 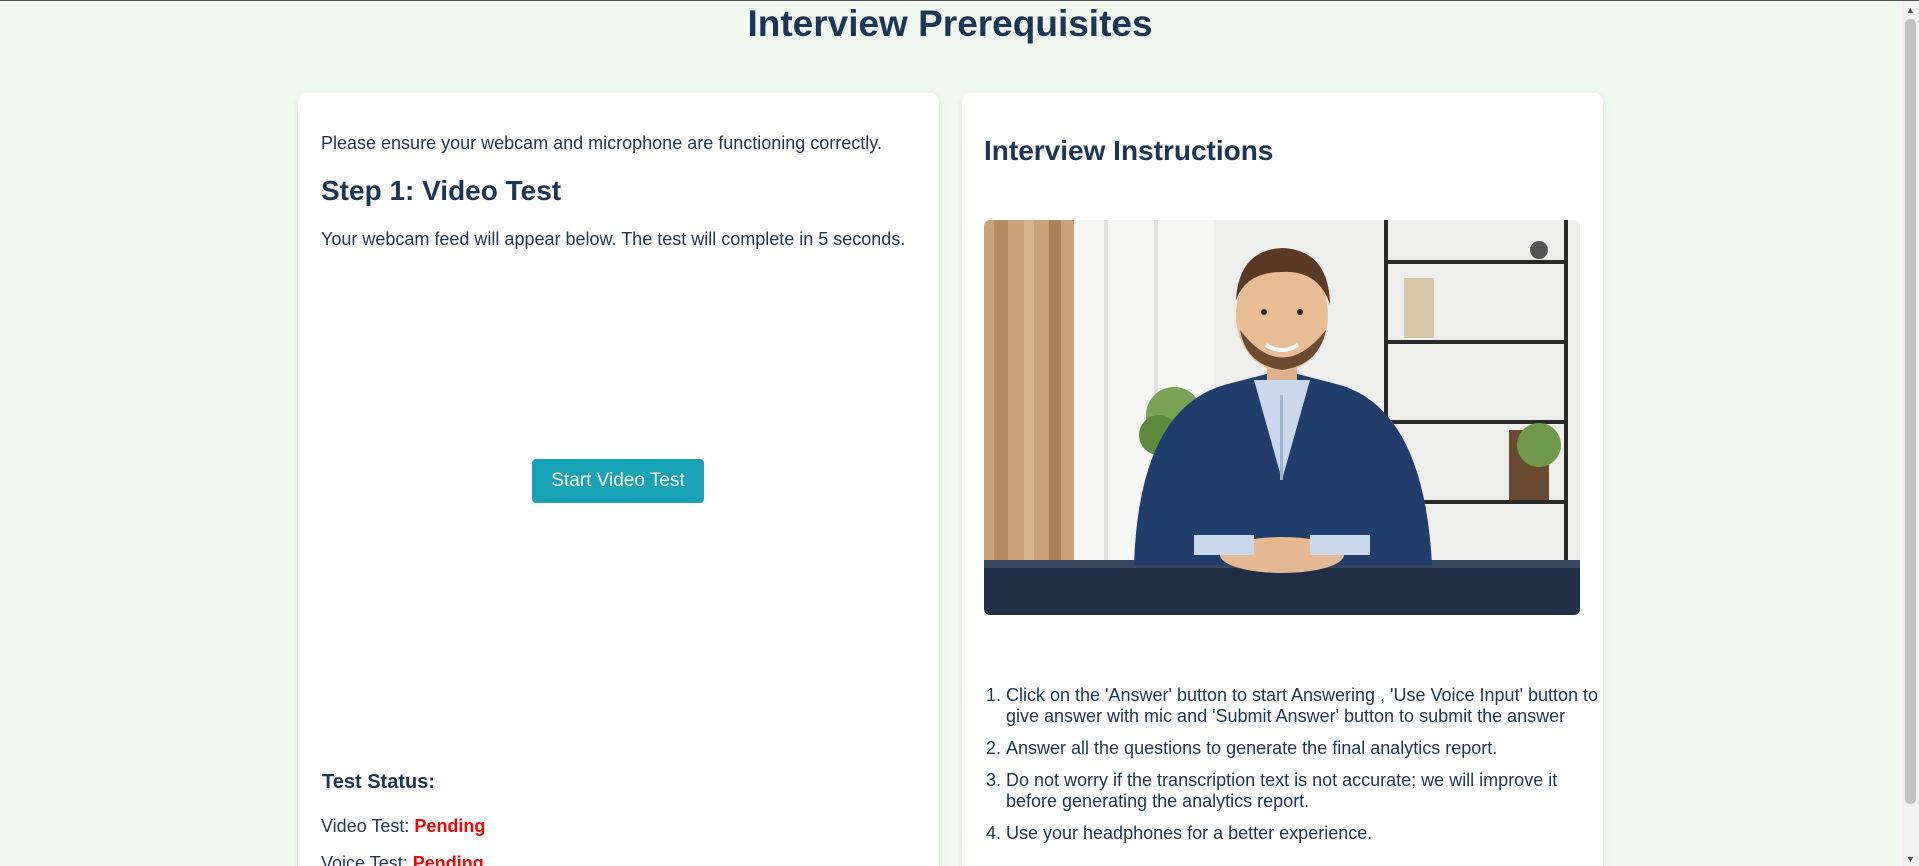 What do you see at coordinates (450, 826) in the screenshot?
I see `video-test-pending-badge: Pending` at bounding box center [450, 826].